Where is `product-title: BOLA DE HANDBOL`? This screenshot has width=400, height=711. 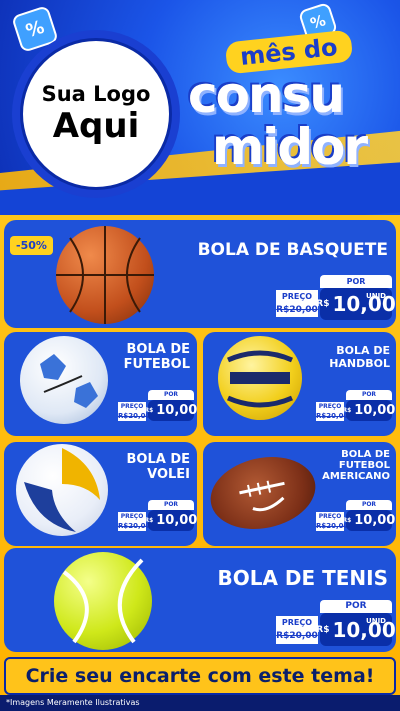 product-title: BOLA DE HANDBOL is located at coordinates (359, 357).